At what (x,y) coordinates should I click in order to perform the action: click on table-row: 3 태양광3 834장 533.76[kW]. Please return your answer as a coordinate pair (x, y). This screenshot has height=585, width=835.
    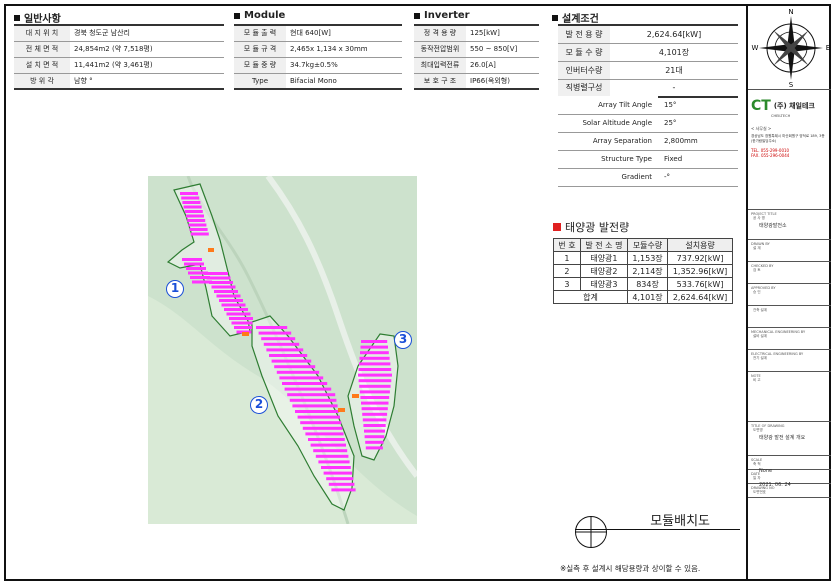
    Looking at the image, I should click on (643, 284).